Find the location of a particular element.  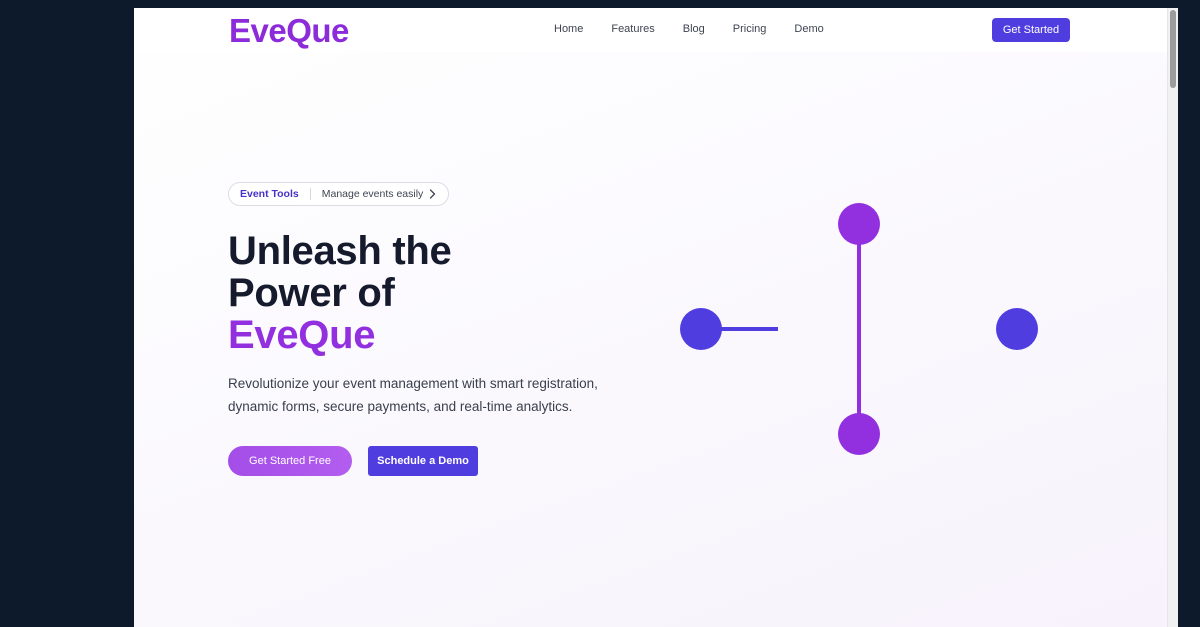

network-illustration is located at coordinates (859, 329).